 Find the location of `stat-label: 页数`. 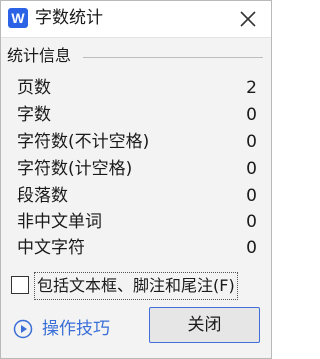

stat-label: 页数 is located at coordinates (34, 88).